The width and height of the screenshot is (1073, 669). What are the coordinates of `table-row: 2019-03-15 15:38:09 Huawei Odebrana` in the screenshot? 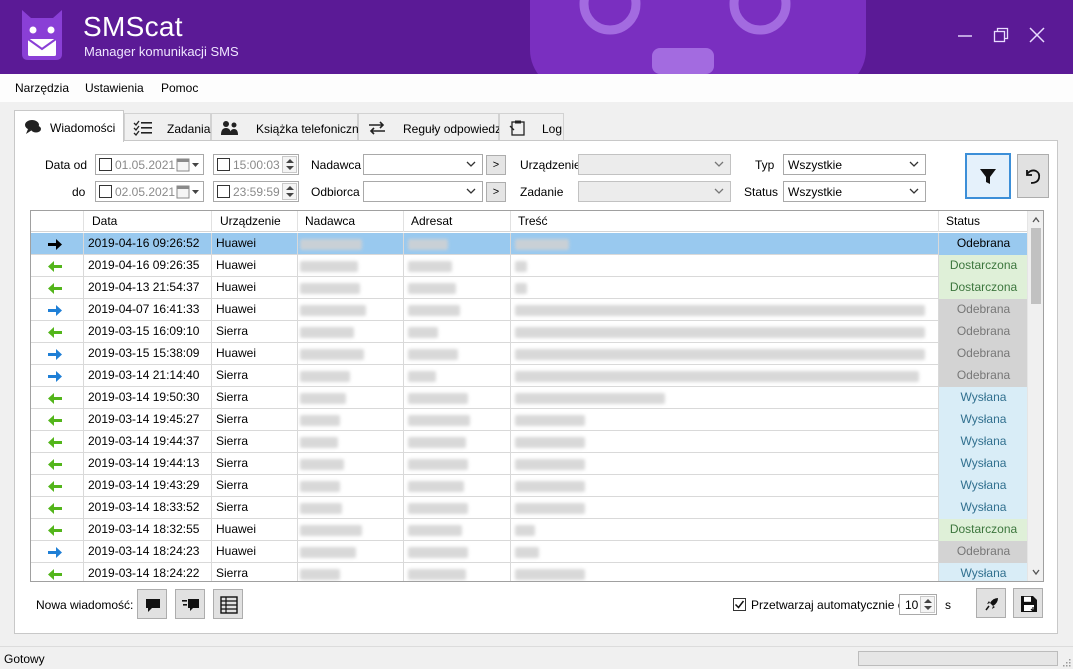 It's located at (530, 354).